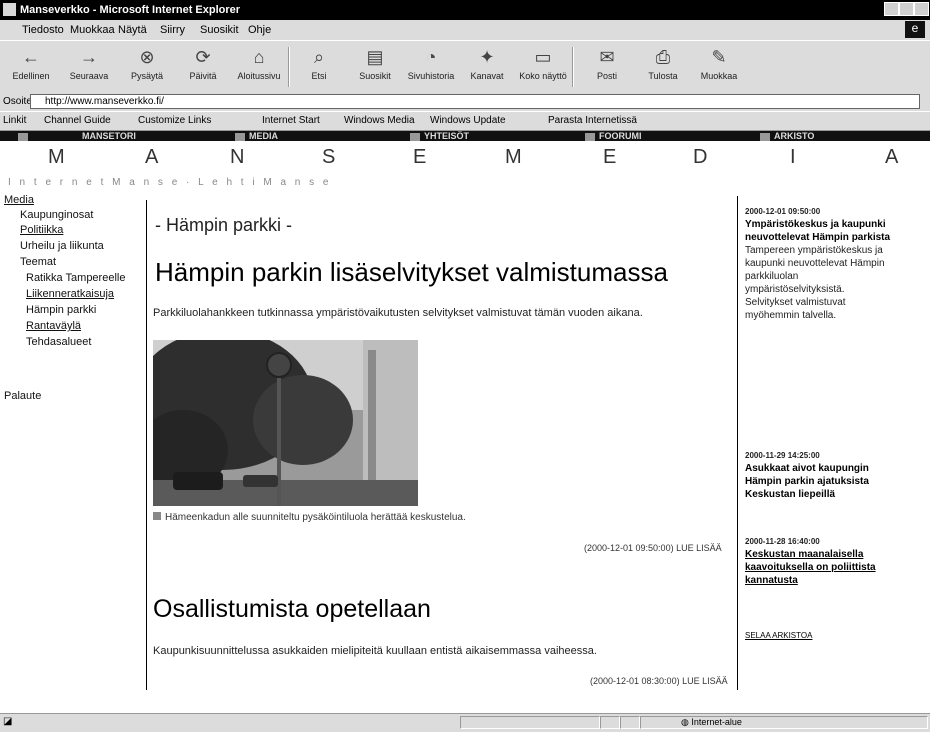 The height and width of the screenshot is (732, 930). Describe the element at coordinates (329, 157) in the screenshot. I see `brand-letter: S` at that location.